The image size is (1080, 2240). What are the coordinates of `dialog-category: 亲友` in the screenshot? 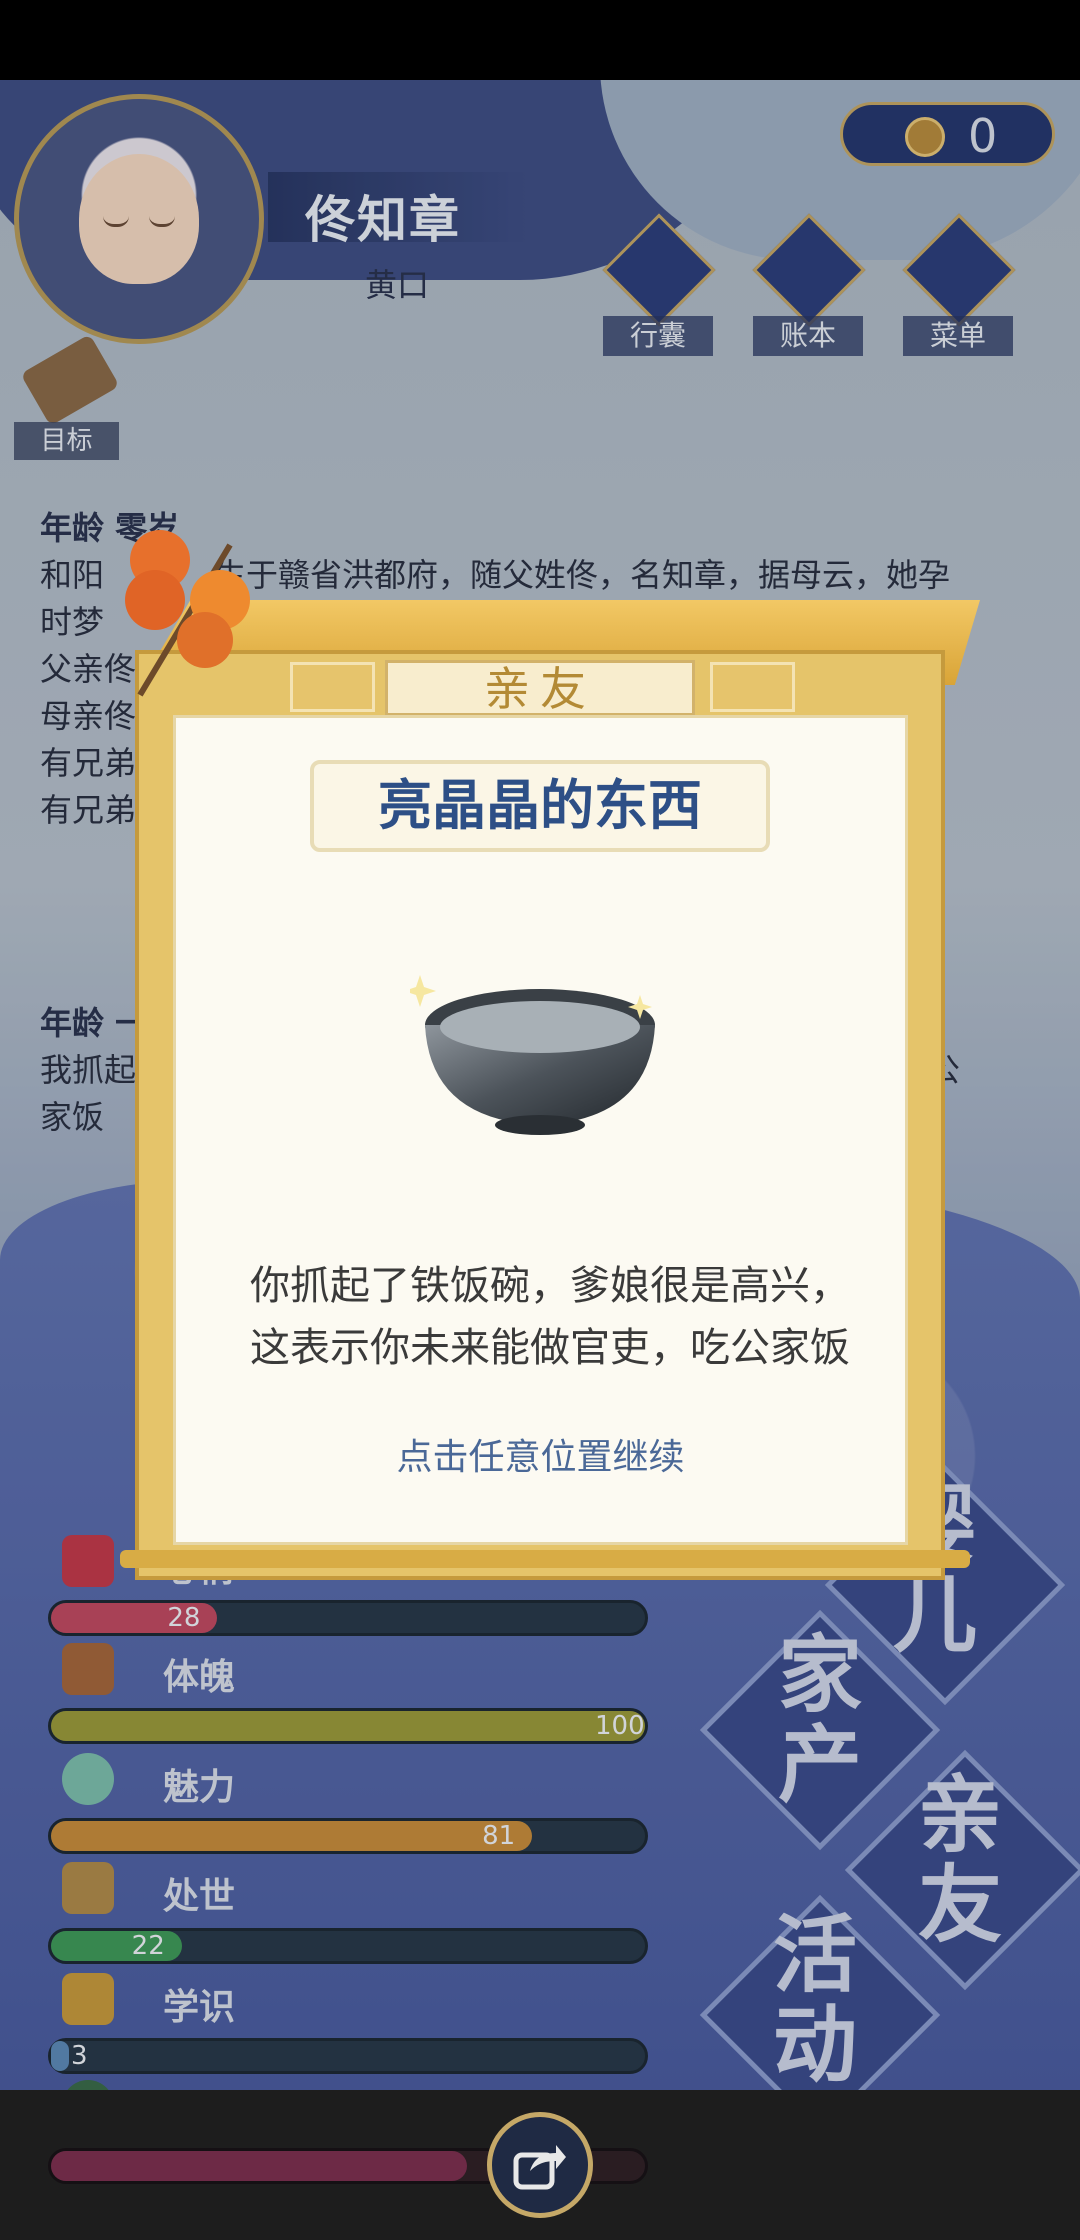 It's located at (540, 689).